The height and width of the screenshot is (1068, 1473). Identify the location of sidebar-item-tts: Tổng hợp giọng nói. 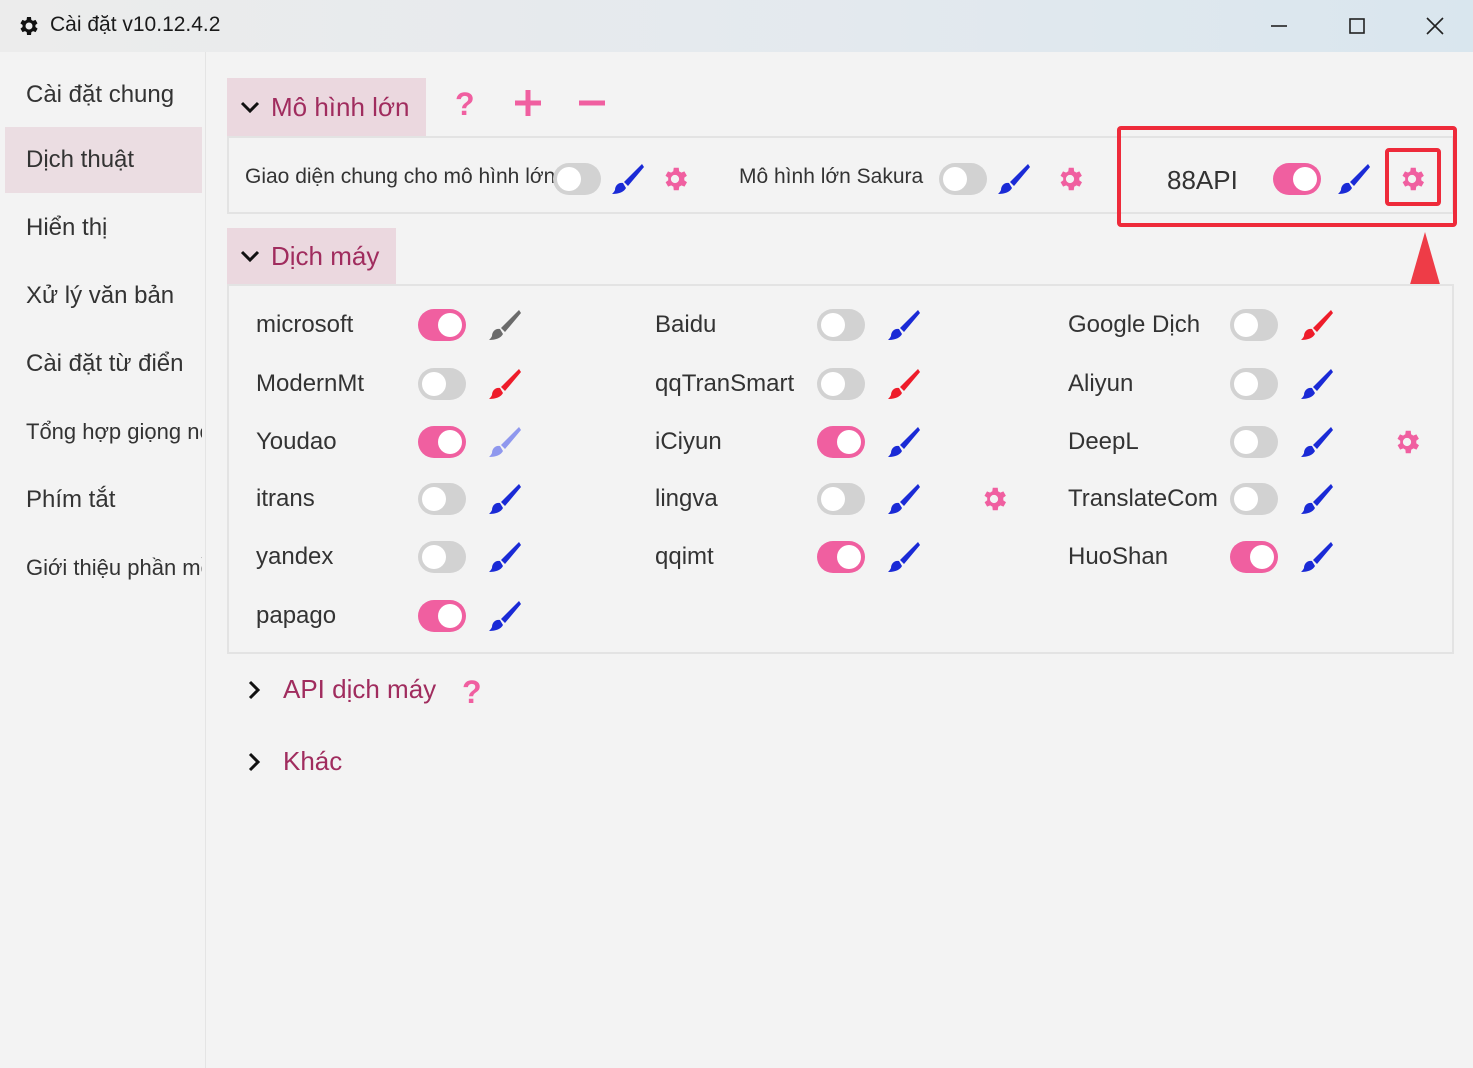
(103, 432).